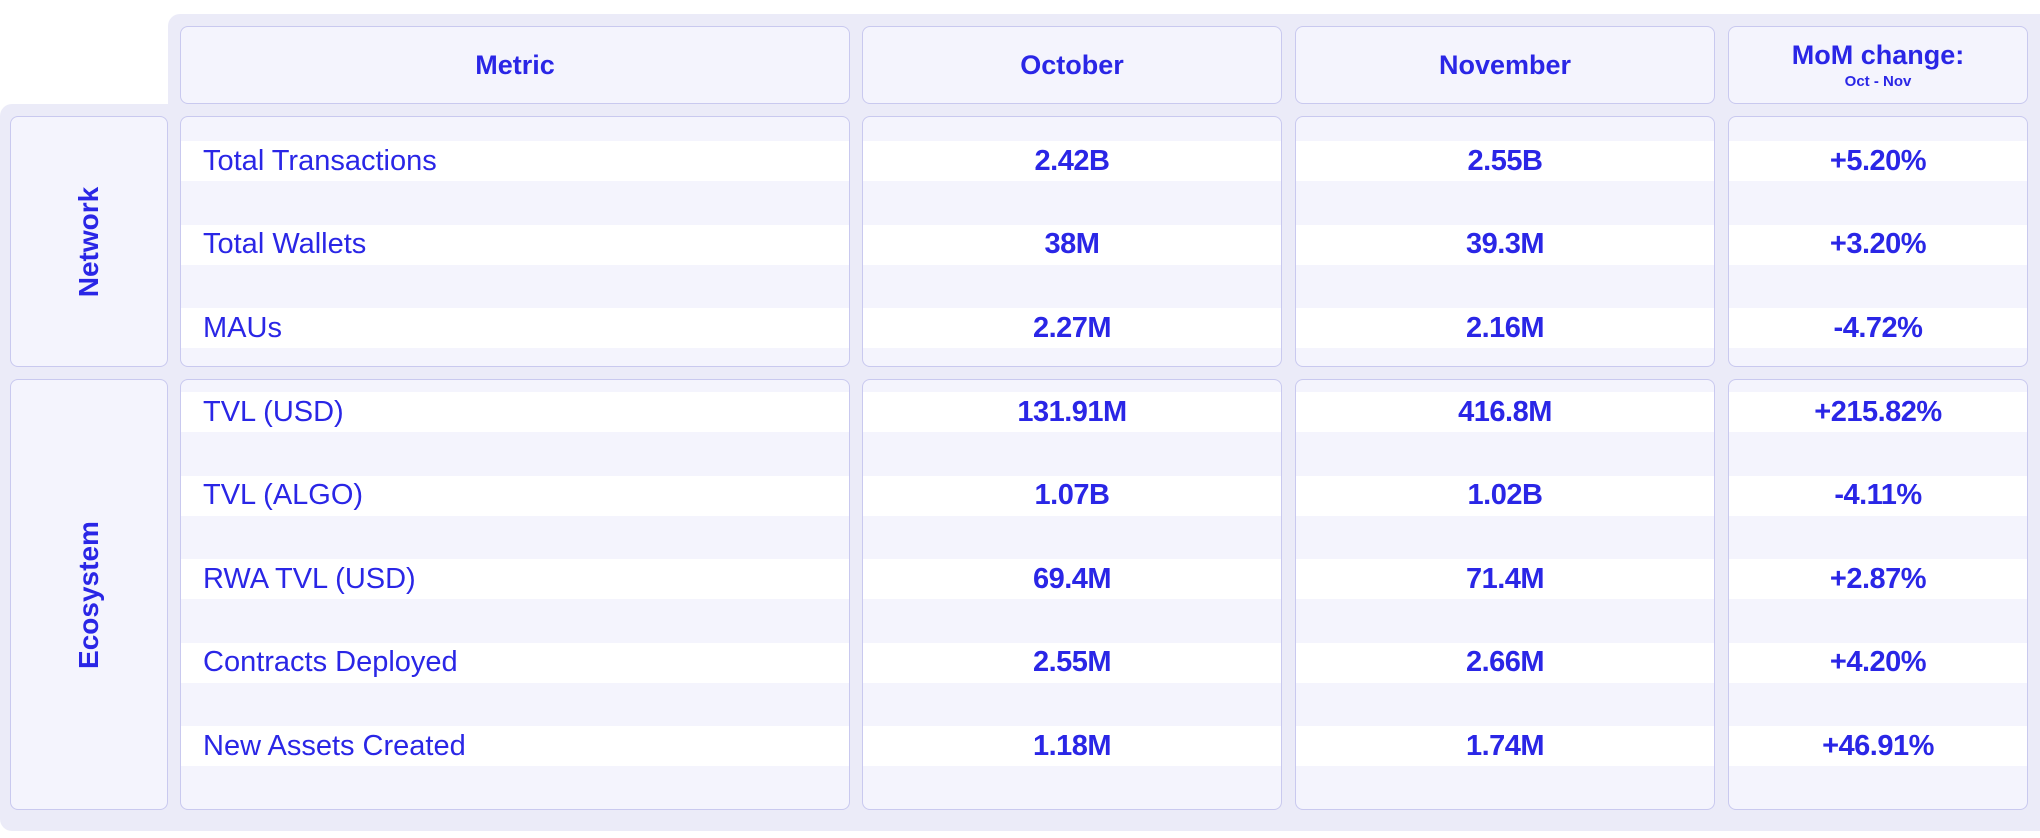  What do you see at coordinates (309, 578) in the screenshot?
I see `metric-name: RWA TVL (USD)` at bounding box center [309, 578].